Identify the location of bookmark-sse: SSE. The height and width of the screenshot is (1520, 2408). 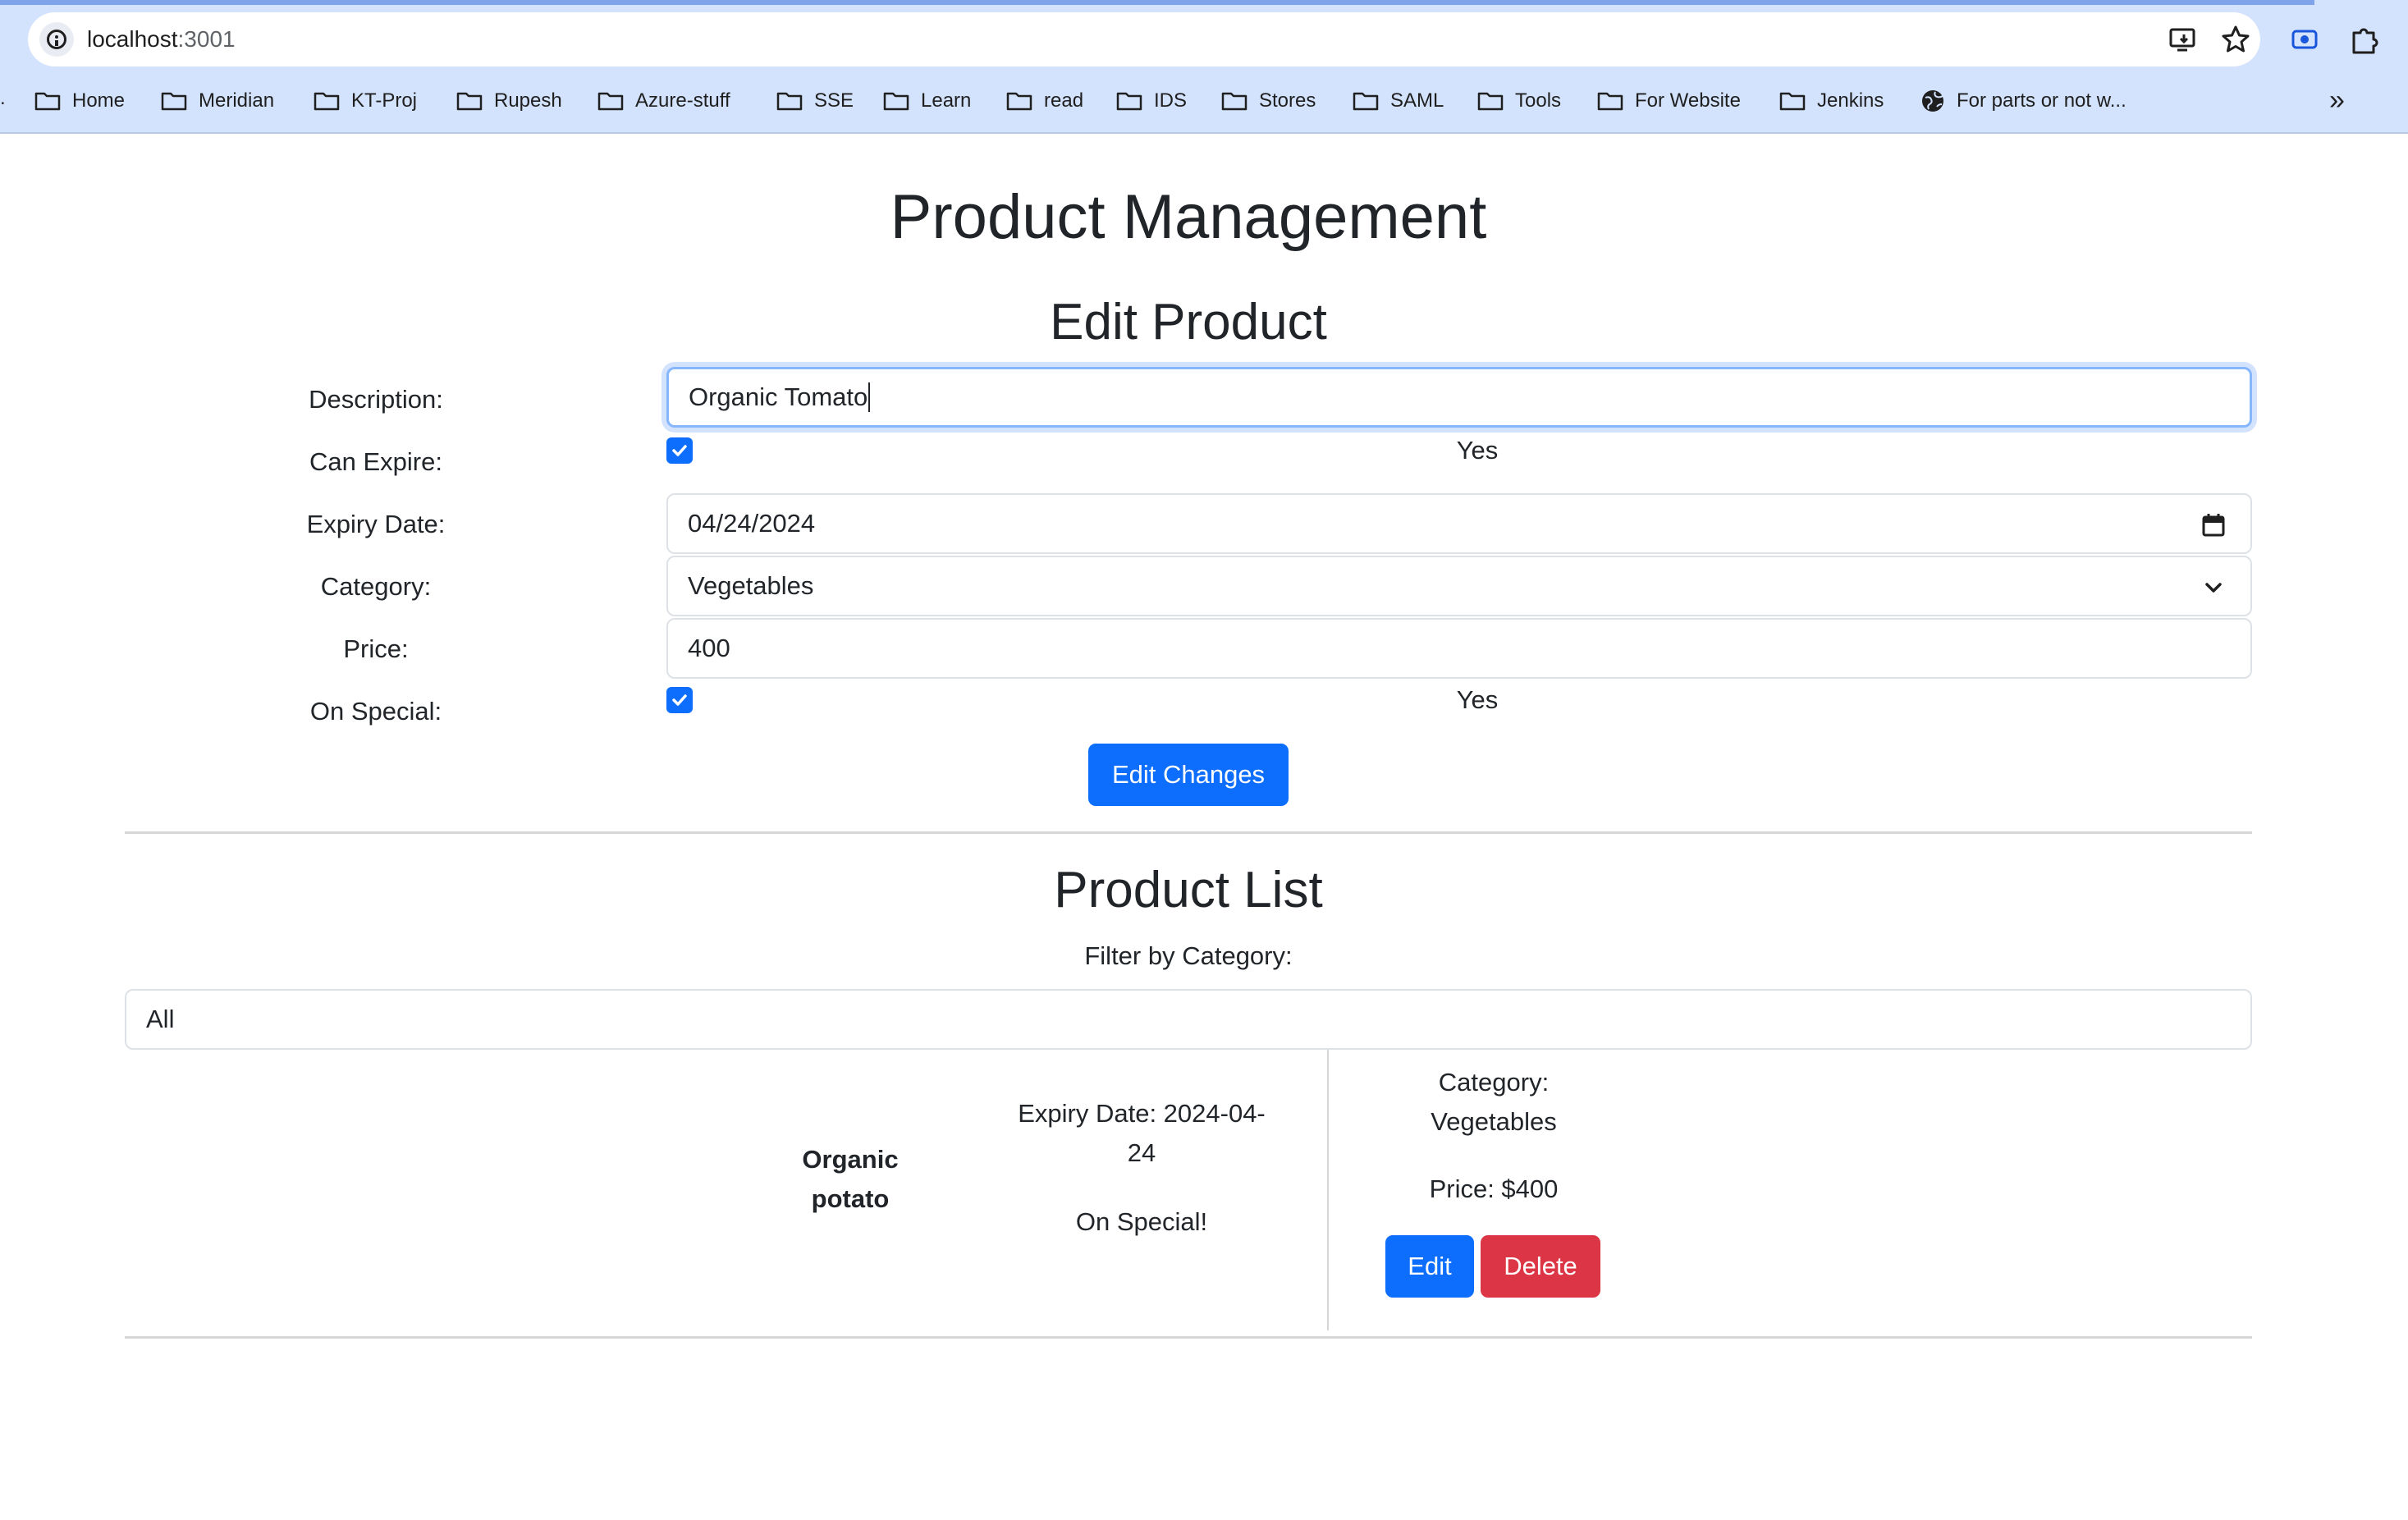
(815, 101).